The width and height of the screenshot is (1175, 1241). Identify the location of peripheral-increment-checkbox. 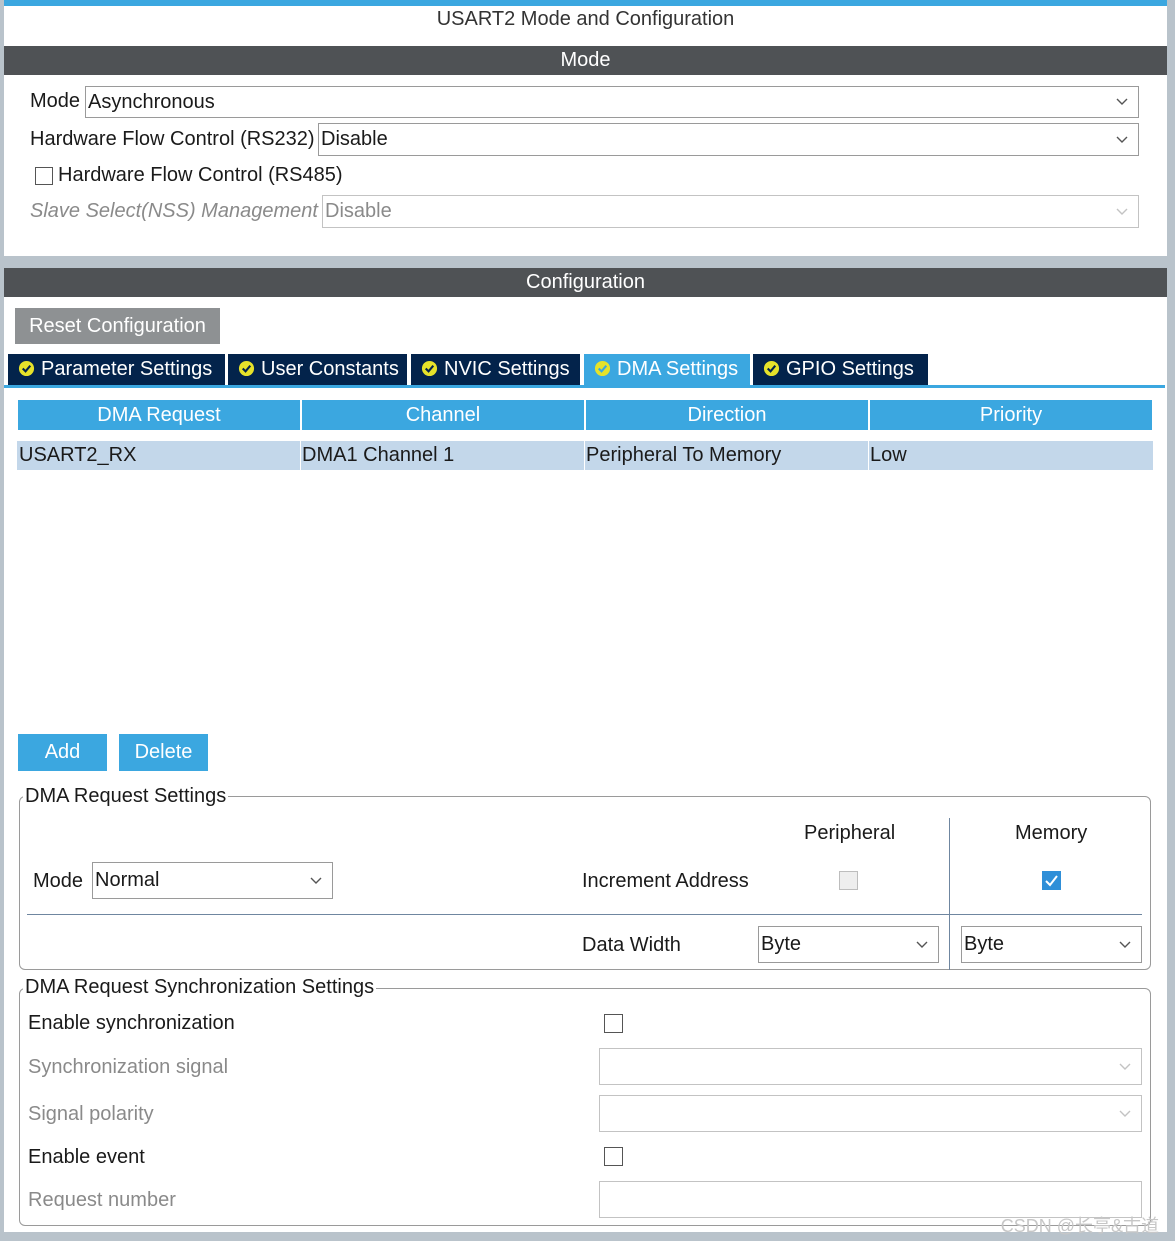
(848, 880).